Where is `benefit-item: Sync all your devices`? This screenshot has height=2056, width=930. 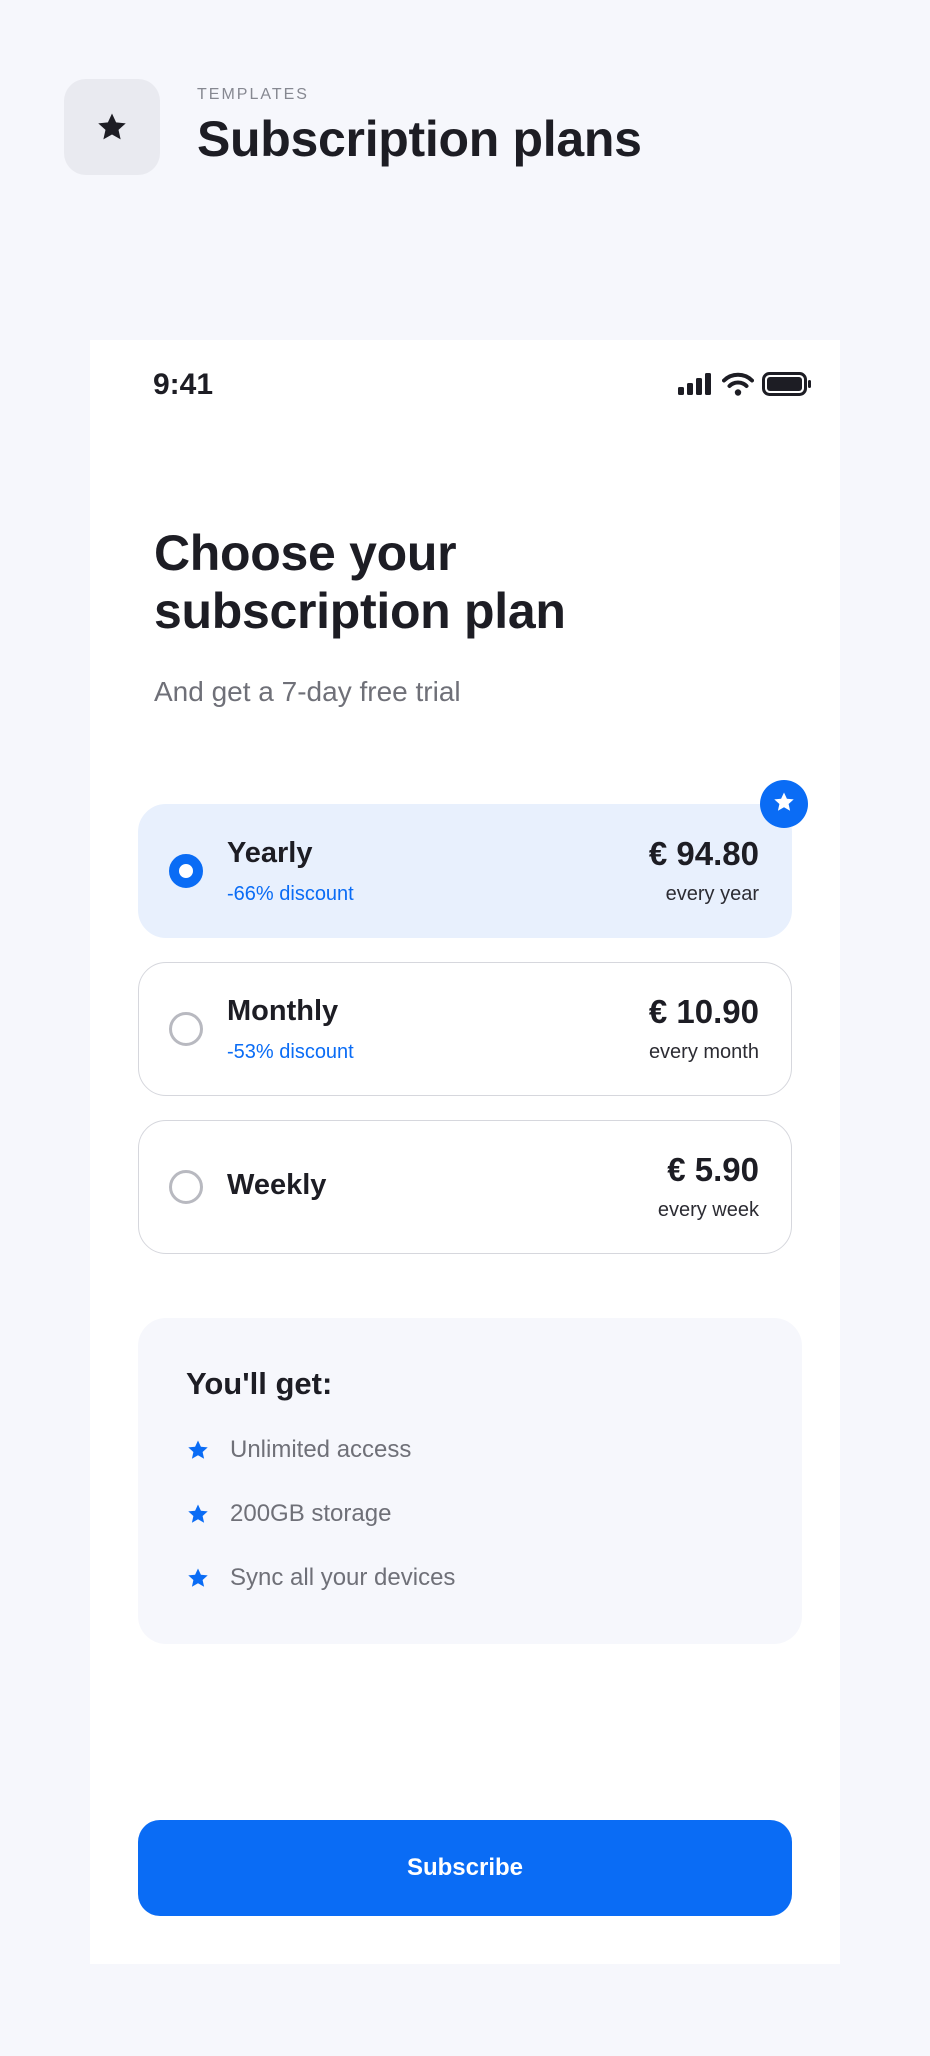
benefit-item: Sync all your devices is located at coordinates (320, 1578).